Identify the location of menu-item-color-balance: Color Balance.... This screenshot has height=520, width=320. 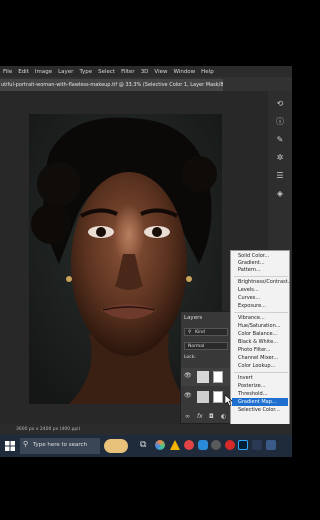
(257, 334).